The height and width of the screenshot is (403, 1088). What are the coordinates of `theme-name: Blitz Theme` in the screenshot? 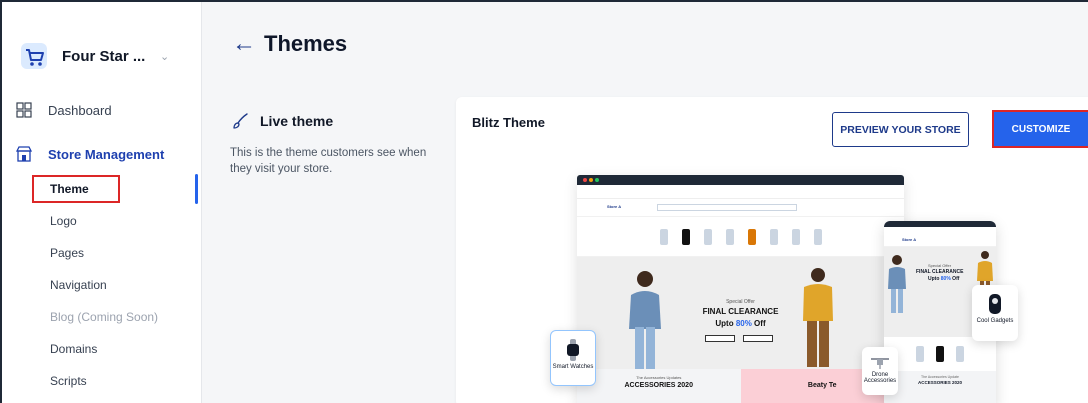 It's located at (508, 122).